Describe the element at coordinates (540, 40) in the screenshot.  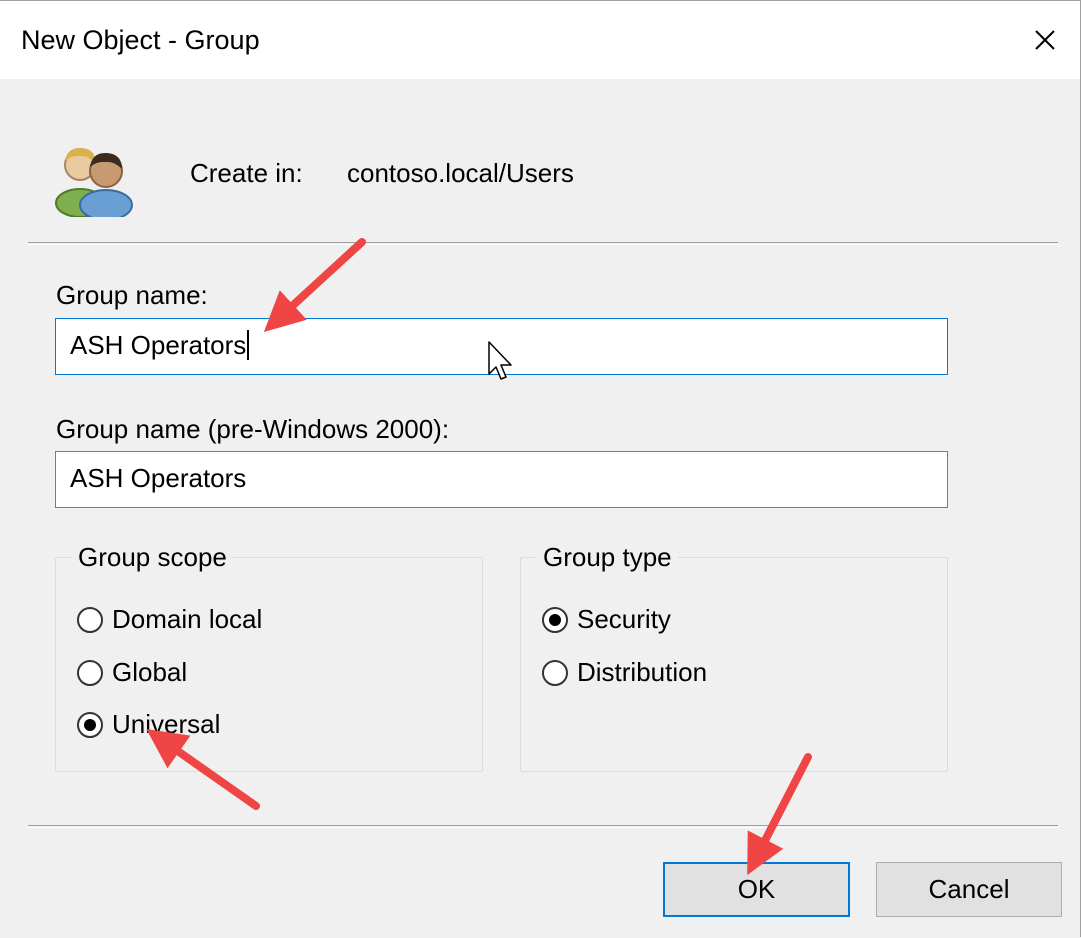
I see `title-bar: New Object - Group` at that location.